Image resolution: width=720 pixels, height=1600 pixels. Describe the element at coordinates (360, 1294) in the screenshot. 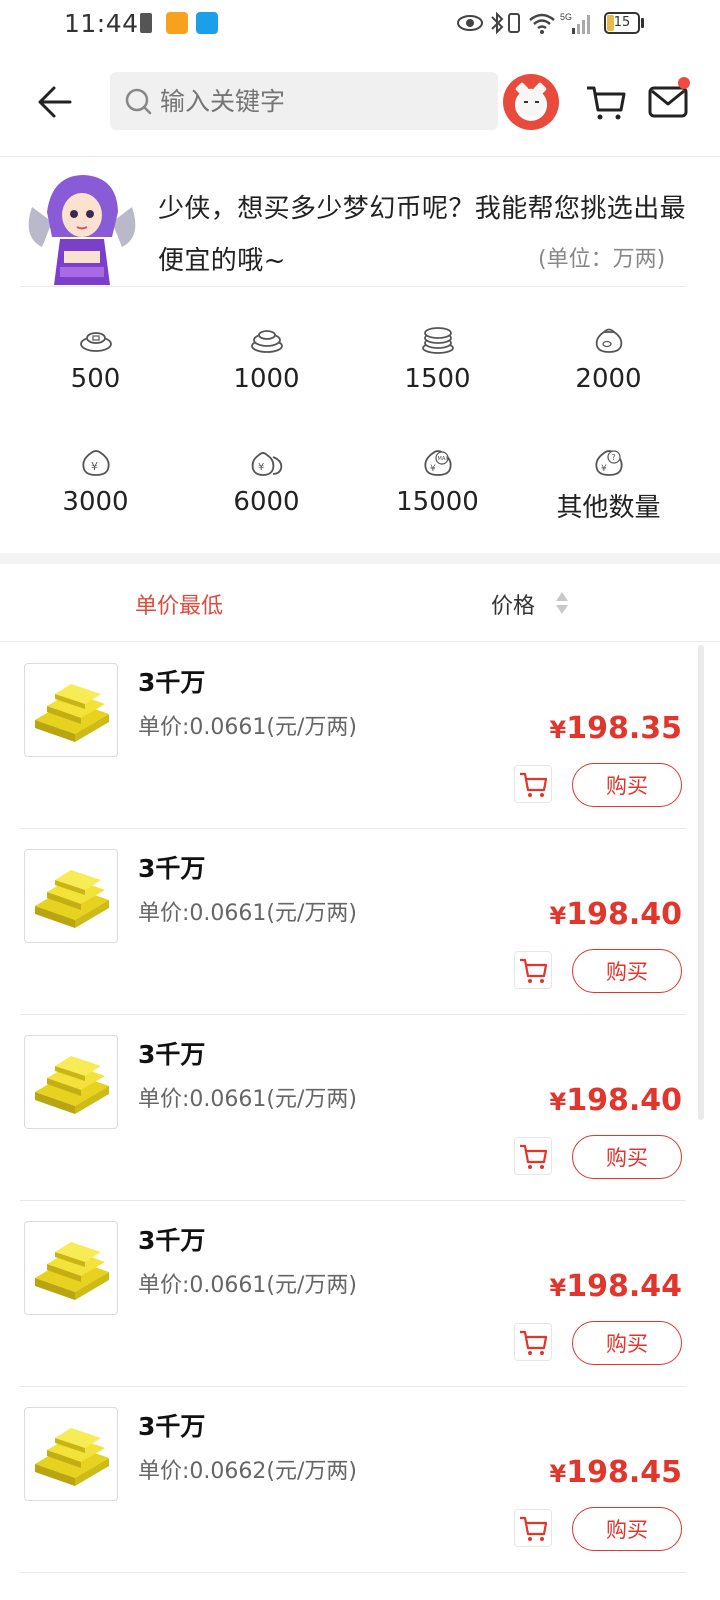

I see `list-item: 3千万 单价:0.0661(元/万两) ¥198.44 购买` at that location.